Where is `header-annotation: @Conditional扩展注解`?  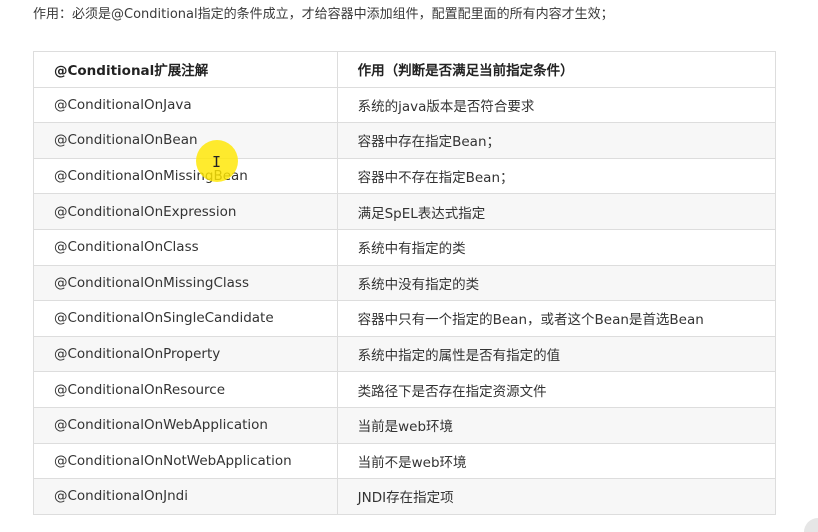 header-annotation: @Conditional扩展注解 is located at coordinates (185, 69).